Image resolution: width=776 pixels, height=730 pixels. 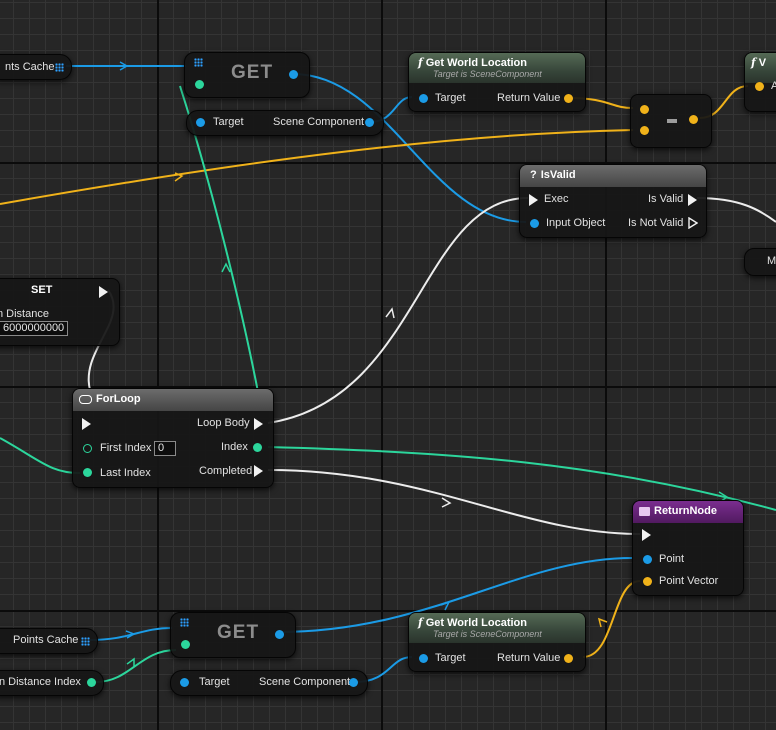 I want to click on a-label: A, so click(x=773, y=86).